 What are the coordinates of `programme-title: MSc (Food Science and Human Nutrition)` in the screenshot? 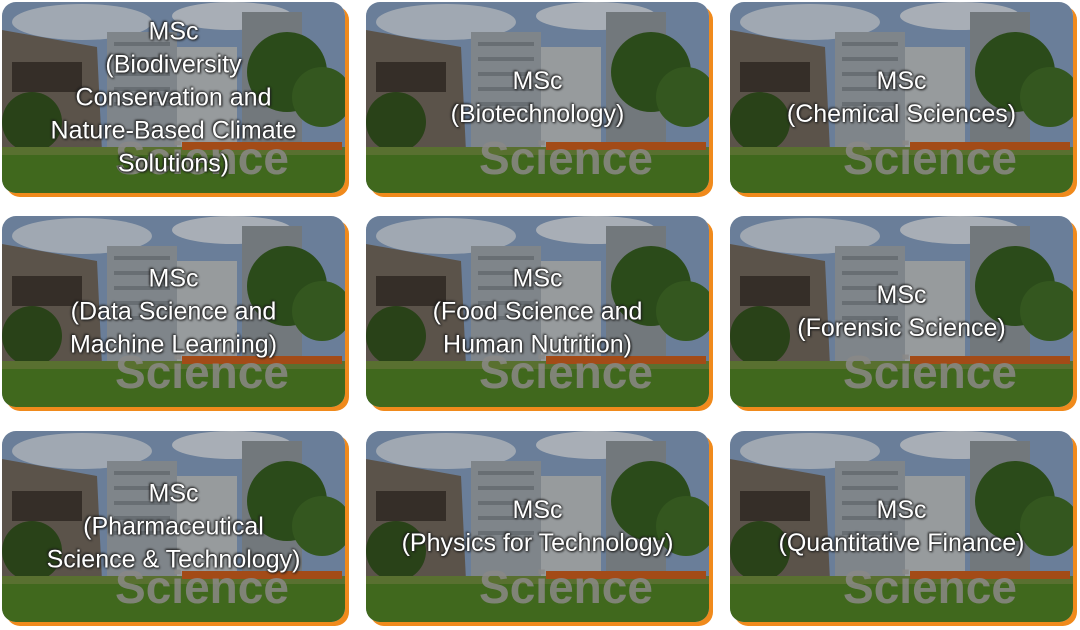 It's located at (537, 311).